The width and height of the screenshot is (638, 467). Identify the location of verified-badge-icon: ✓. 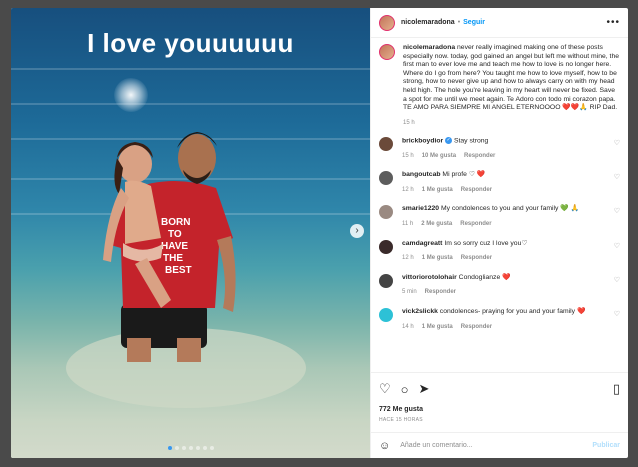
(449, 140).